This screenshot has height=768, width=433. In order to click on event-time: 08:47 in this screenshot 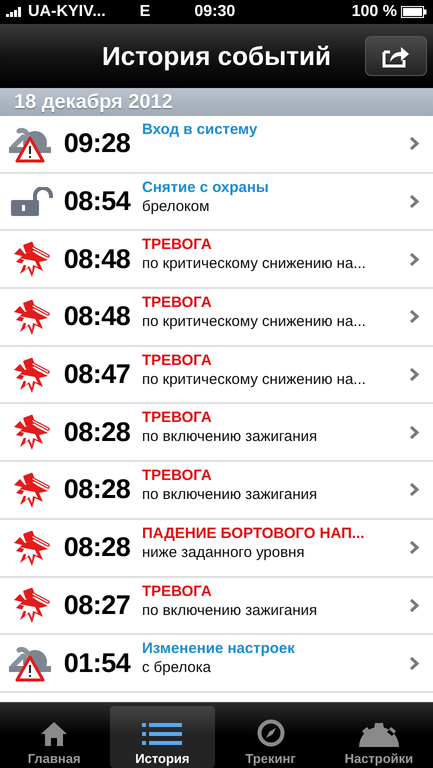, I will do `click(97, 374)`.